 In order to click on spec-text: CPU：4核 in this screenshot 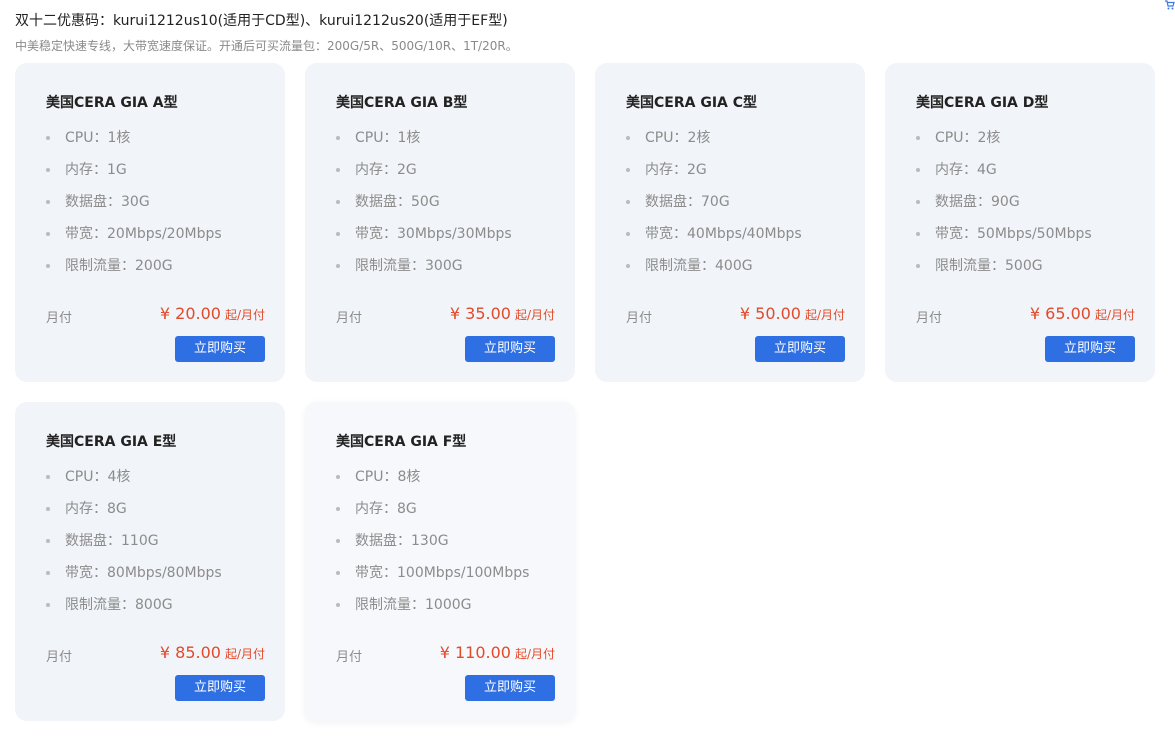, I will do `click(98, 477)`.